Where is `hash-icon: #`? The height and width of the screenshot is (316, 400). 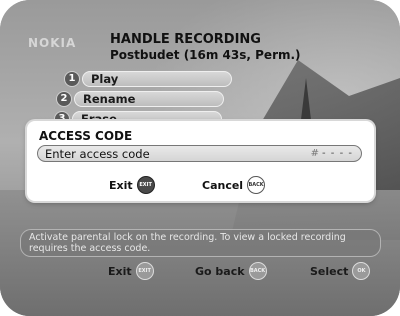
hash-icon: # is located at coordinates (315, 153).